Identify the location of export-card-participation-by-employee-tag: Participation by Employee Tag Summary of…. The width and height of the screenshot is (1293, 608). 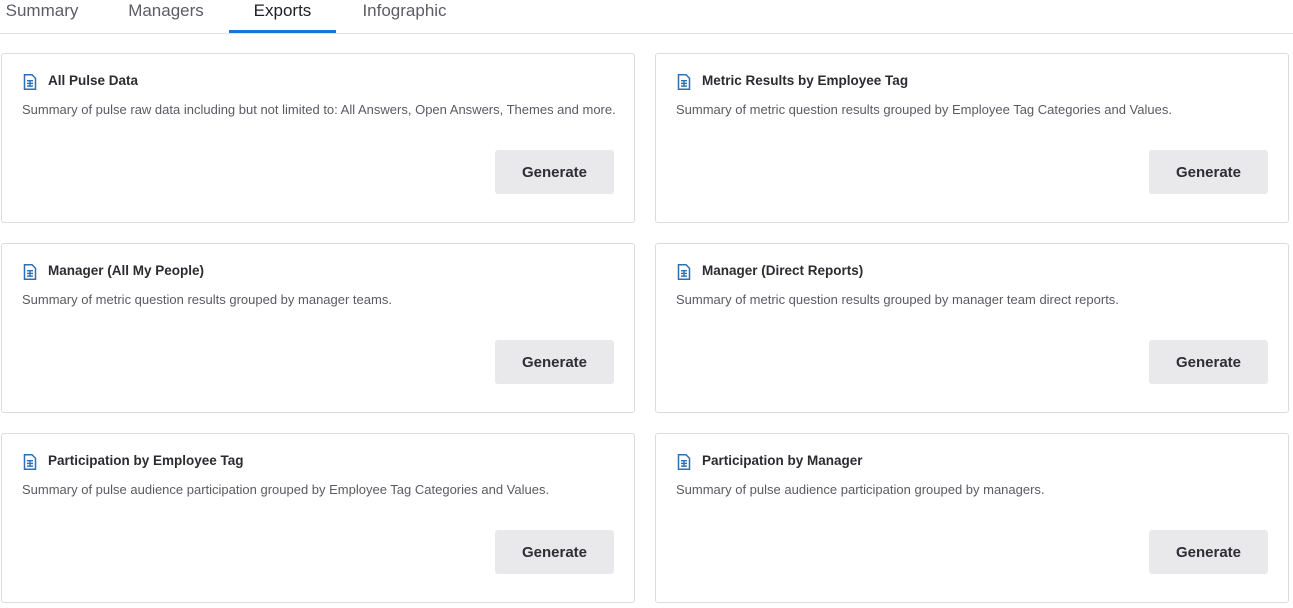
(318, 518).